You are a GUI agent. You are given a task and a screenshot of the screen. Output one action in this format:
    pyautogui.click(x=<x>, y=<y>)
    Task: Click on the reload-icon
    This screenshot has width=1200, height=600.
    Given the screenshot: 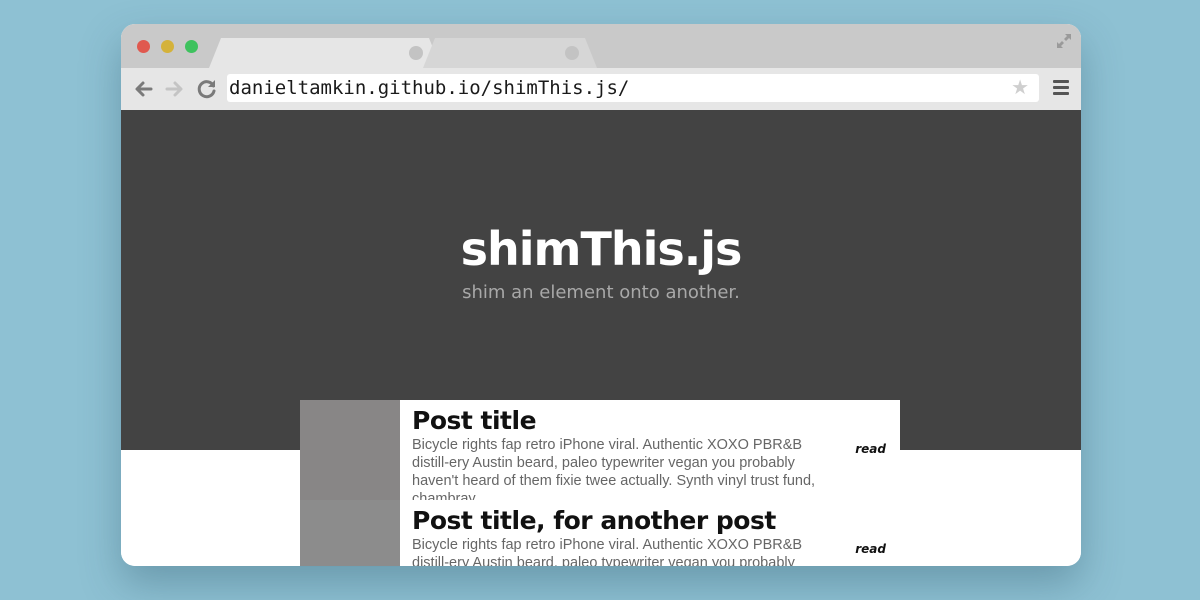 What is the action you would take?
    pyautogui.click(x=207, y=89)
    